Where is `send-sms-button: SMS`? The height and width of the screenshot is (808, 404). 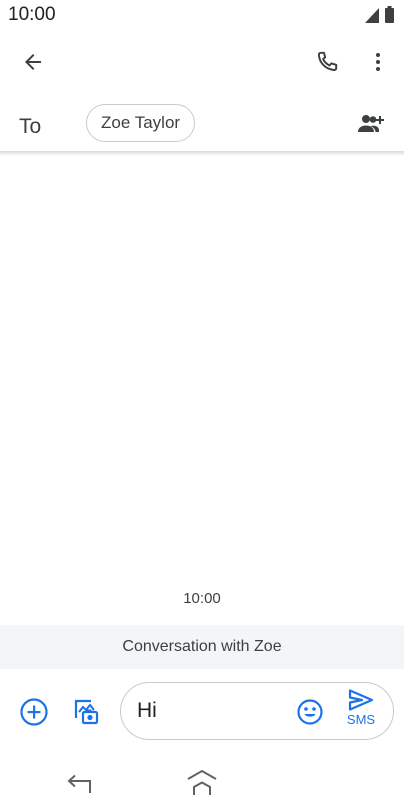 send-sms-button: SMS is located at coordinates (361, 712).